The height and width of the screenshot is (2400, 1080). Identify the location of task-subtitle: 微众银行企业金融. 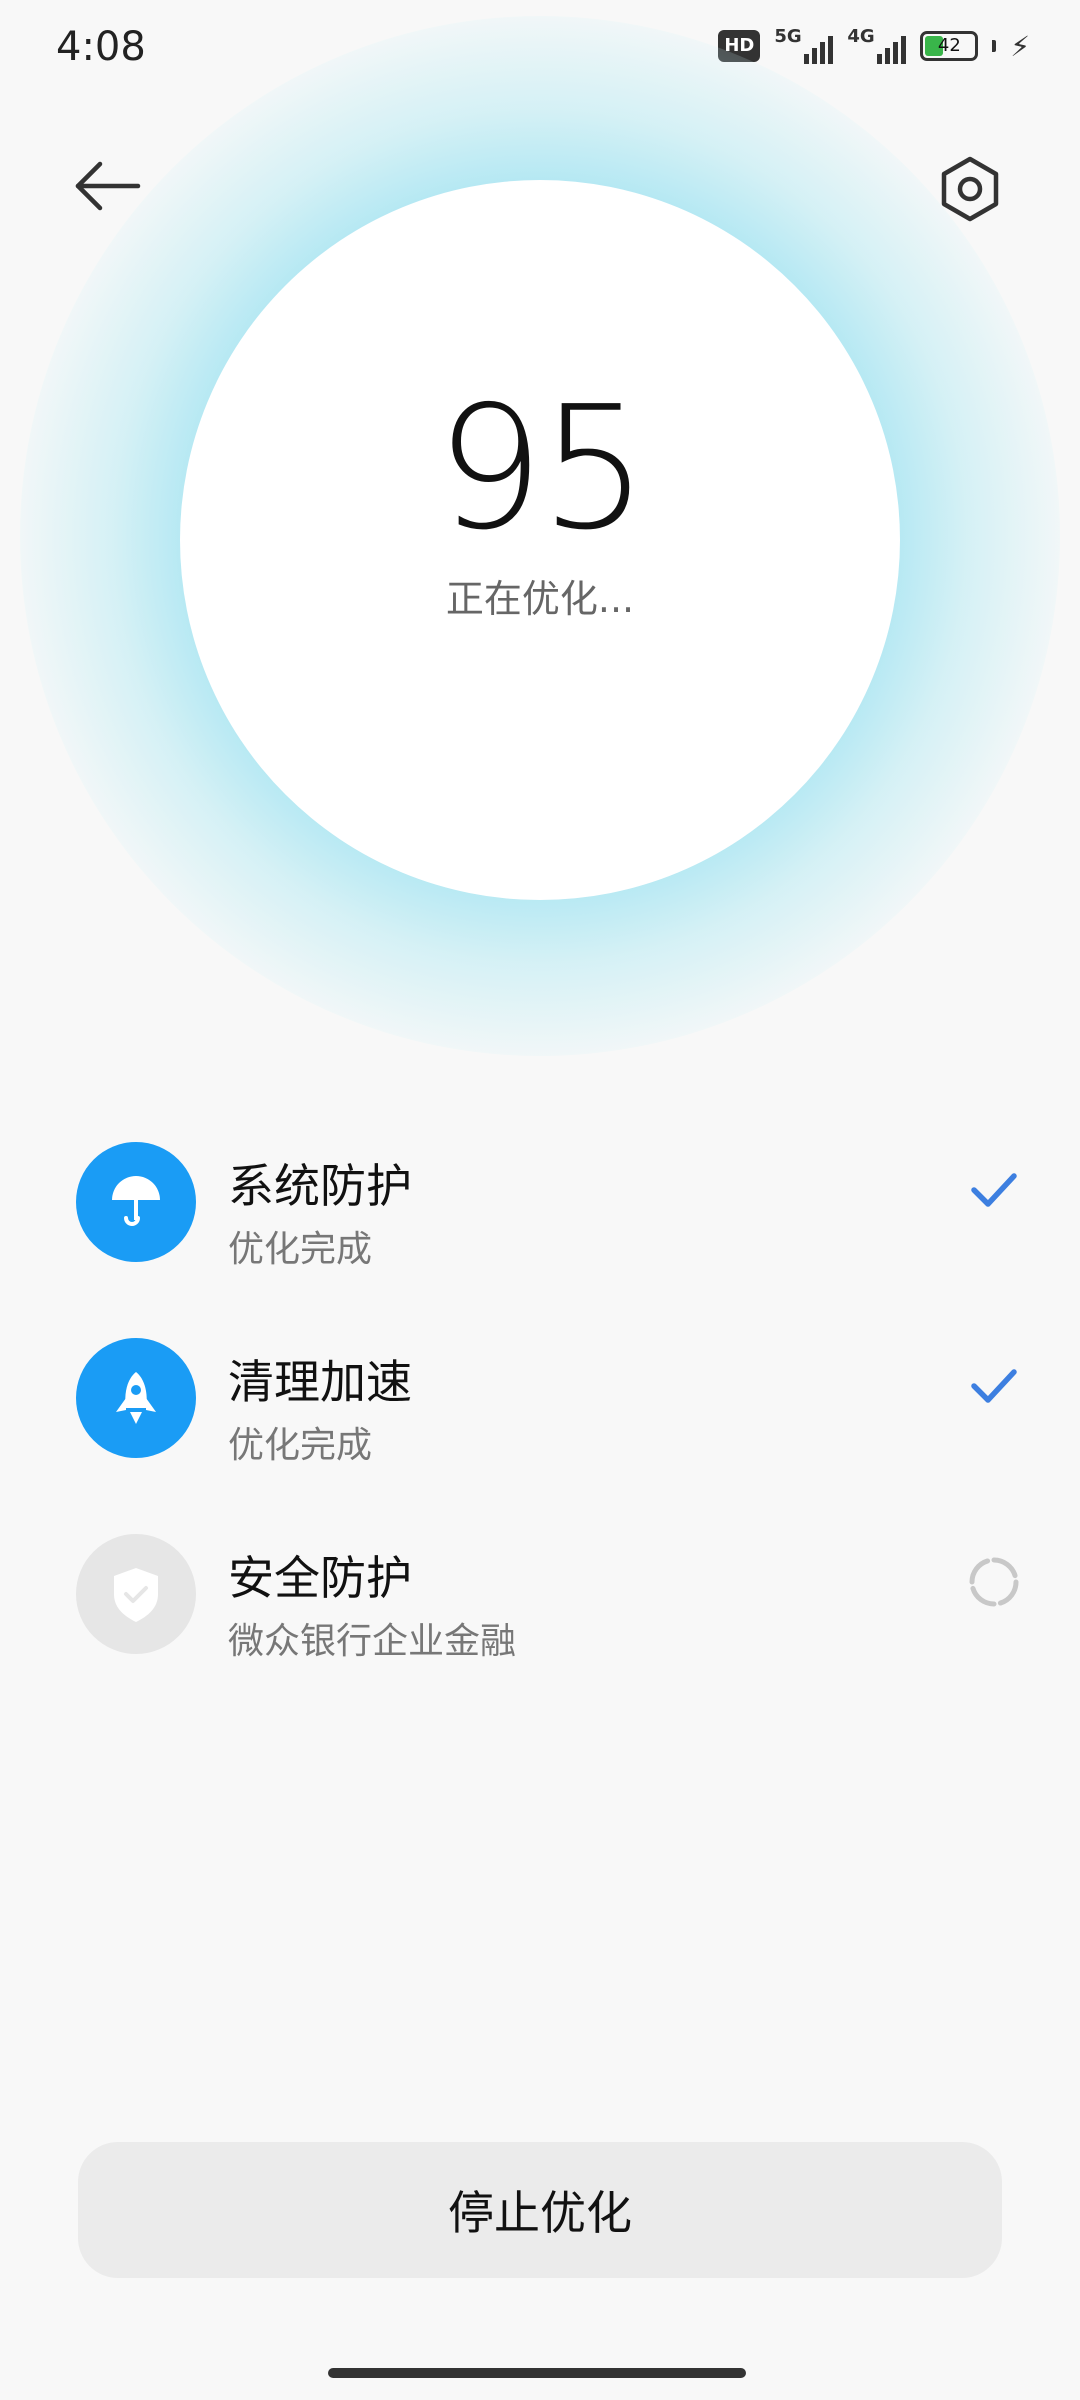
(372, 1641).